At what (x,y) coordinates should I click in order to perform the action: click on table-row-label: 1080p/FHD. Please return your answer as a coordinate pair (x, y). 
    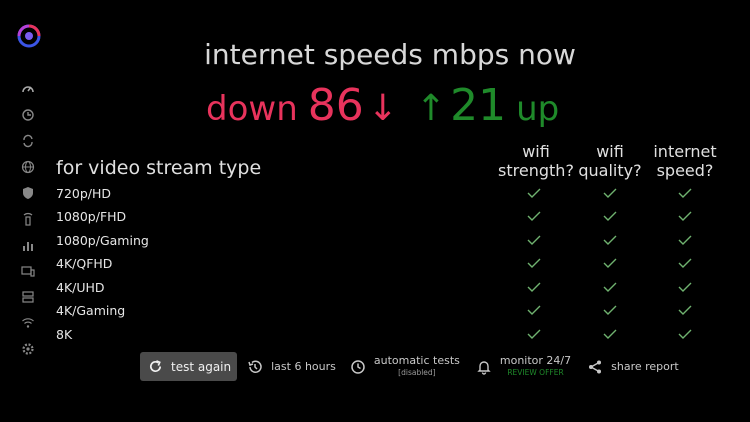
    Looking at the image, I should click on (91, 216).